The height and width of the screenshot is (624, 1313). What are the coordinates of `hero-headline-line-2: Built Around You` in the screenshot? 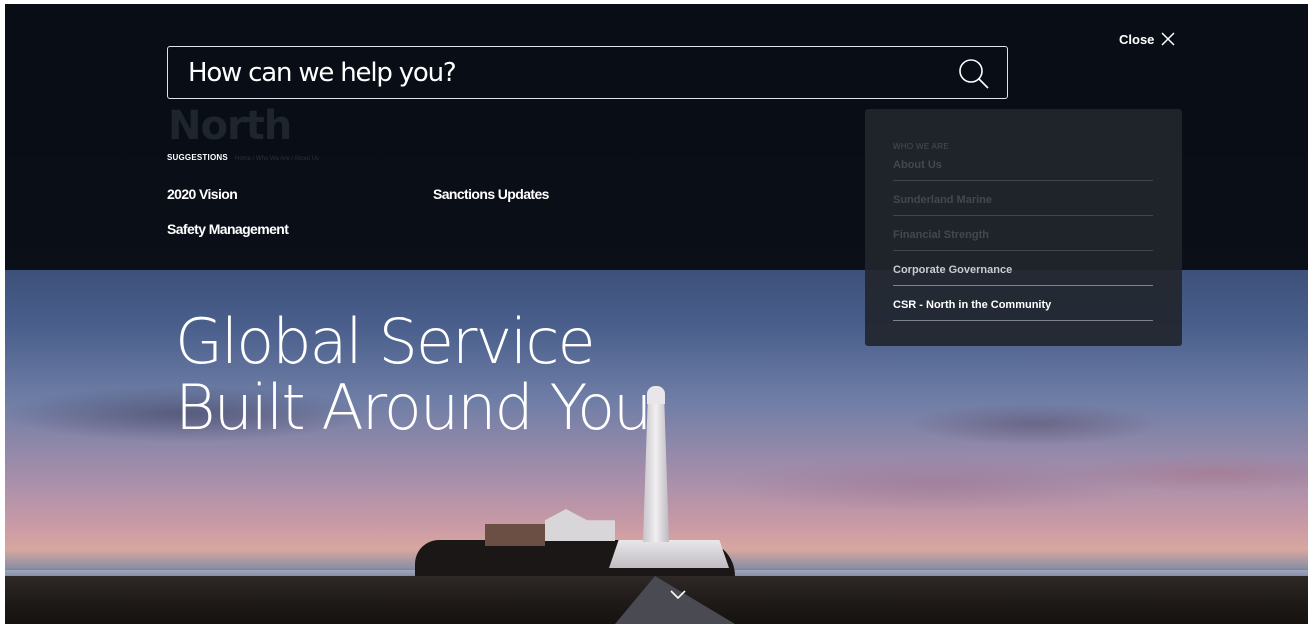 It's located at (413, 407).